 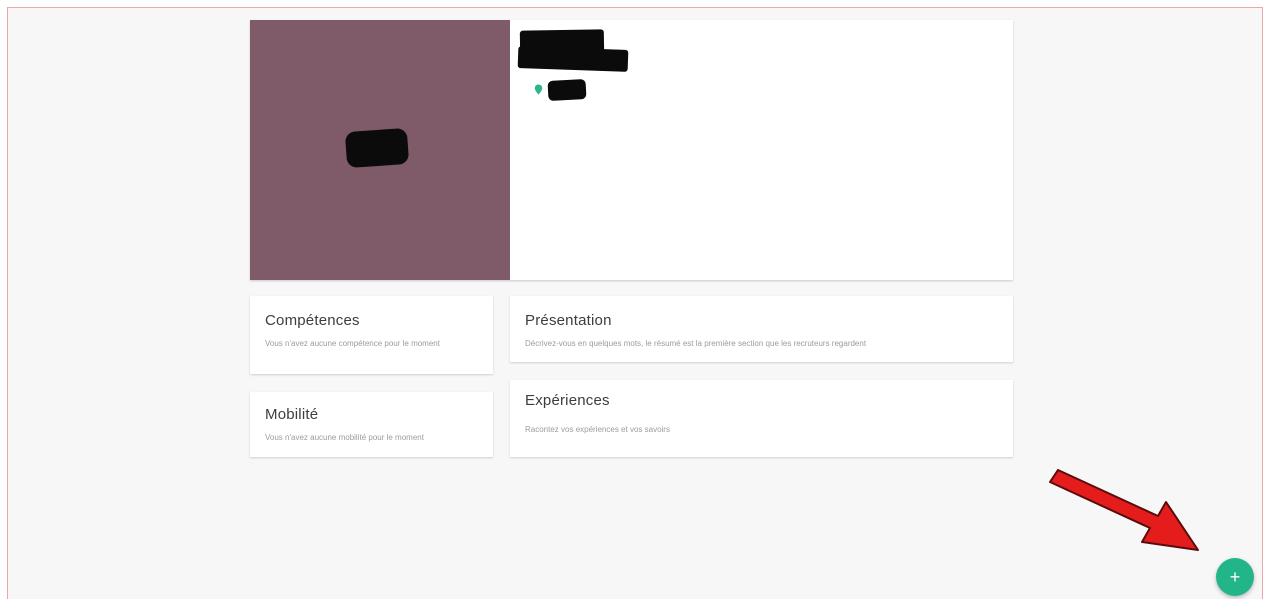 I want to click on plus-icon: +, so click(x=1235, y=577).